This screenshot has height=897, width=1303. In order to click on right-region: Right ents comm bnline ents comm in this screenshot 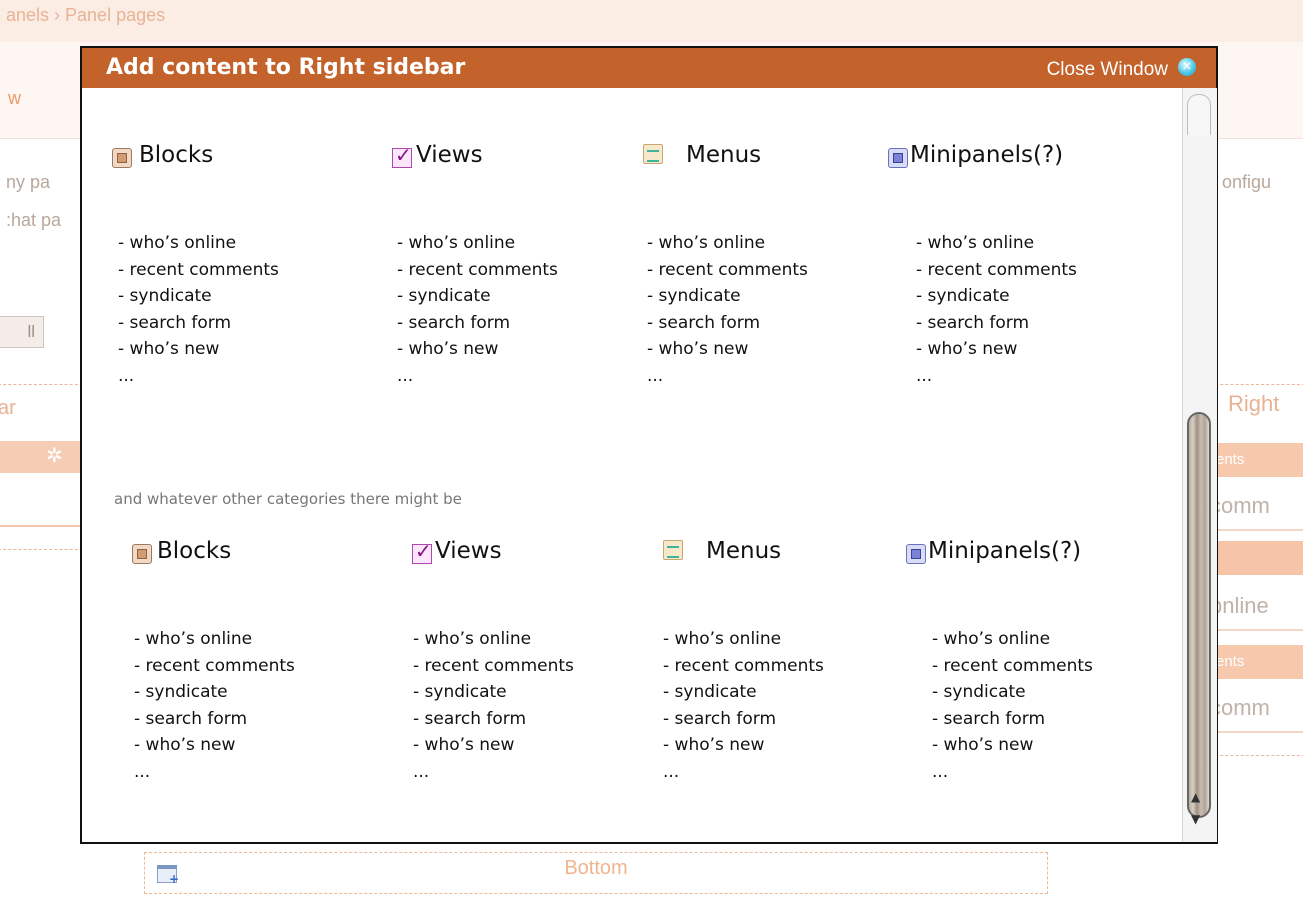, I will do `click(1256, 570)`.